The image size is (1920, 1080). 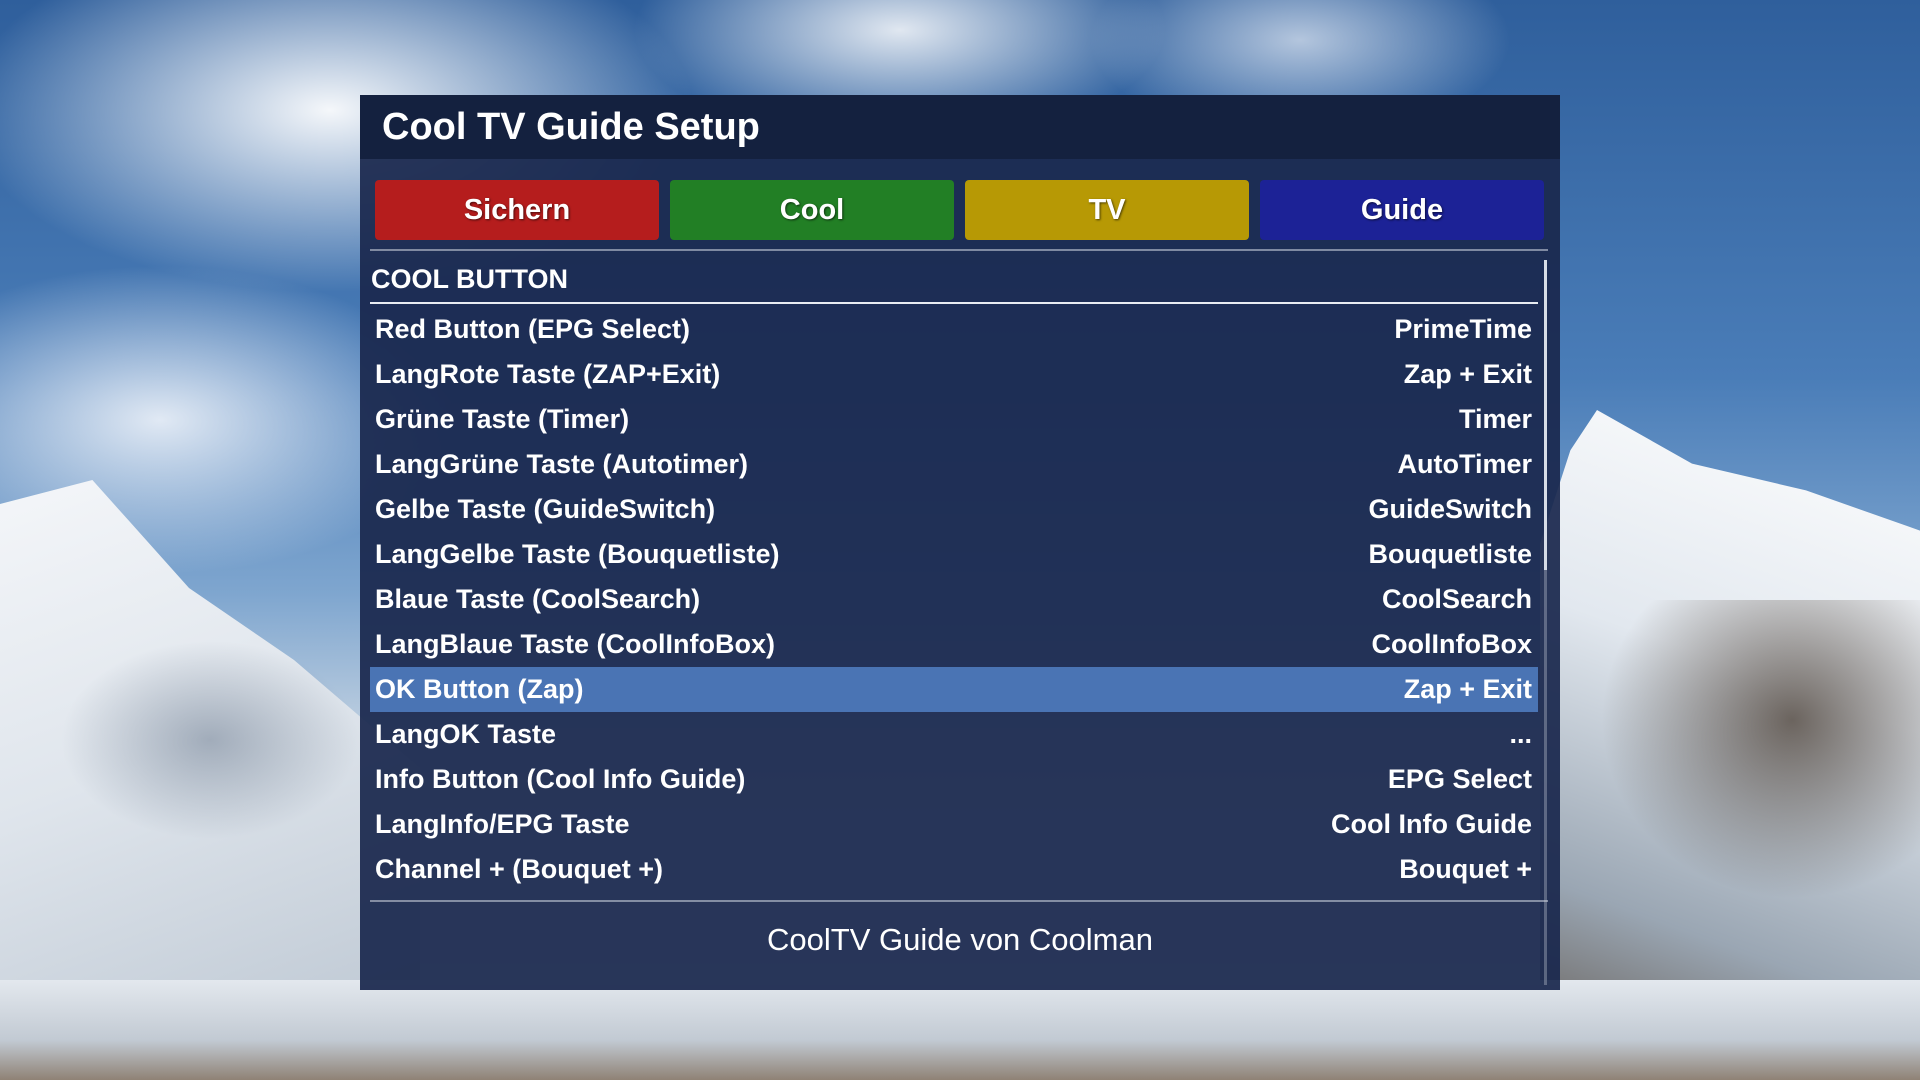 I want to click on setting-value: PrimeTime, so click(x=1463, y=329).